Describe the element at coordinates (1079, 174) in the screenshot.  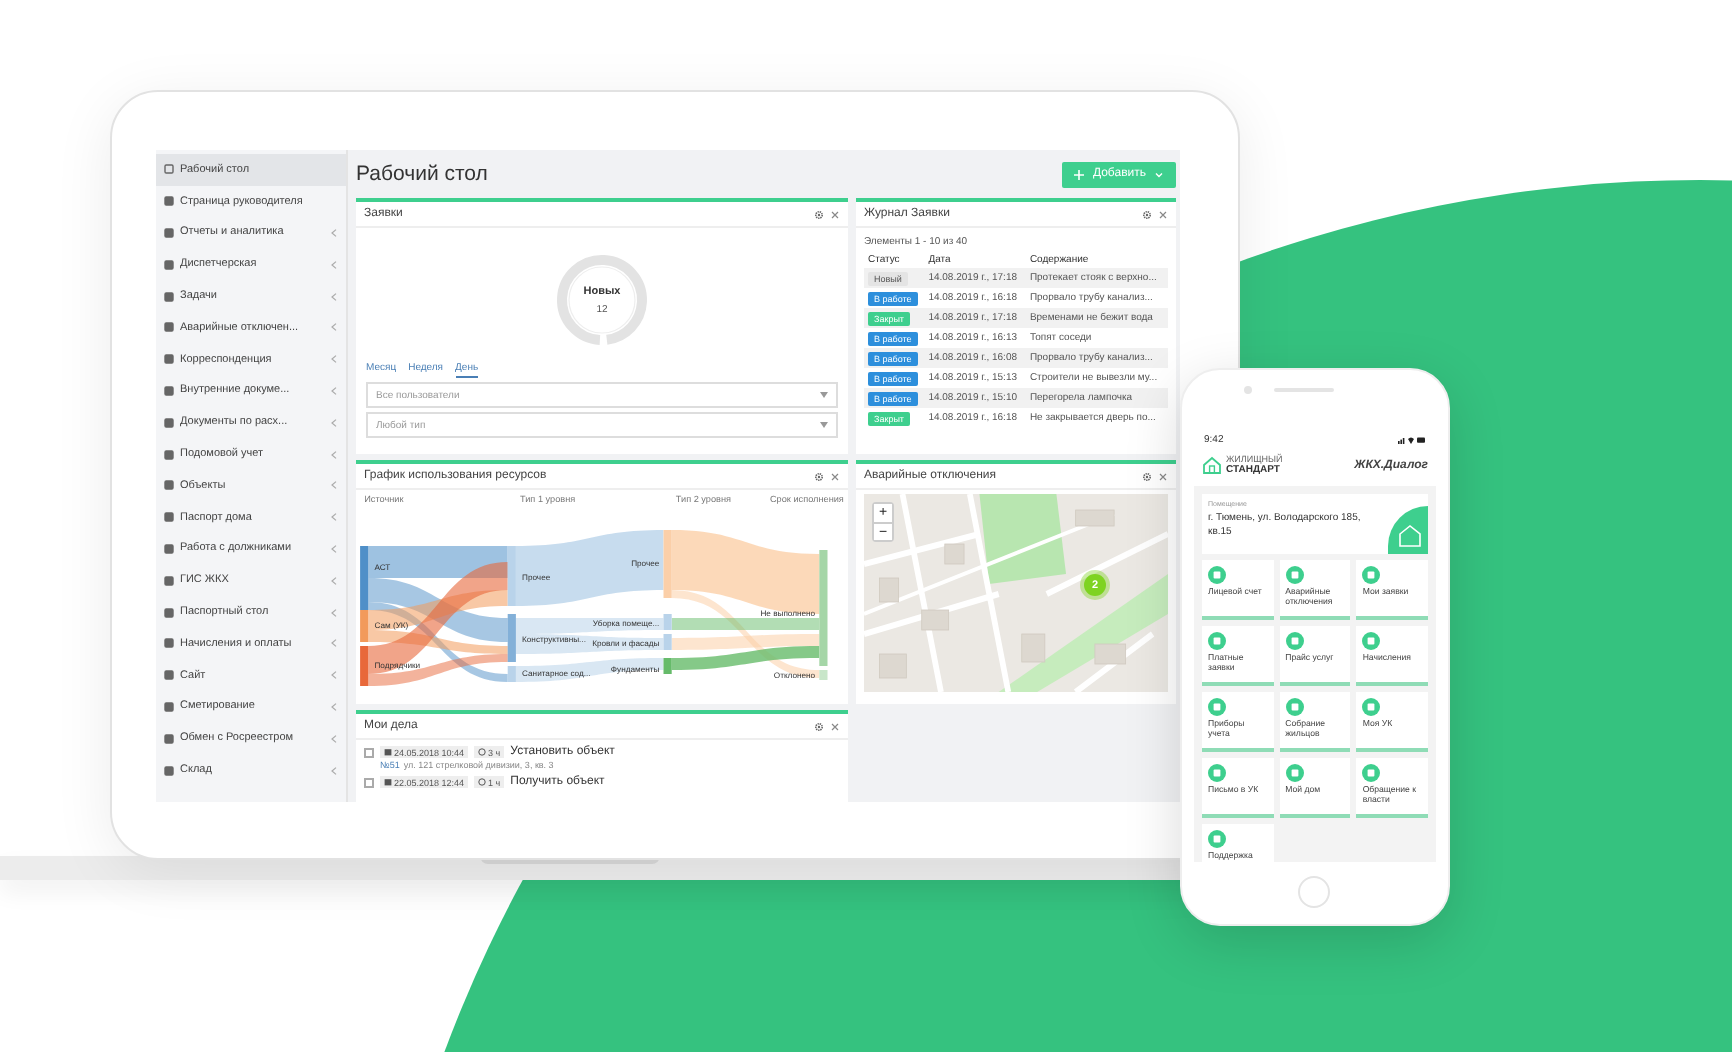
I see `plus-icon` at that location.